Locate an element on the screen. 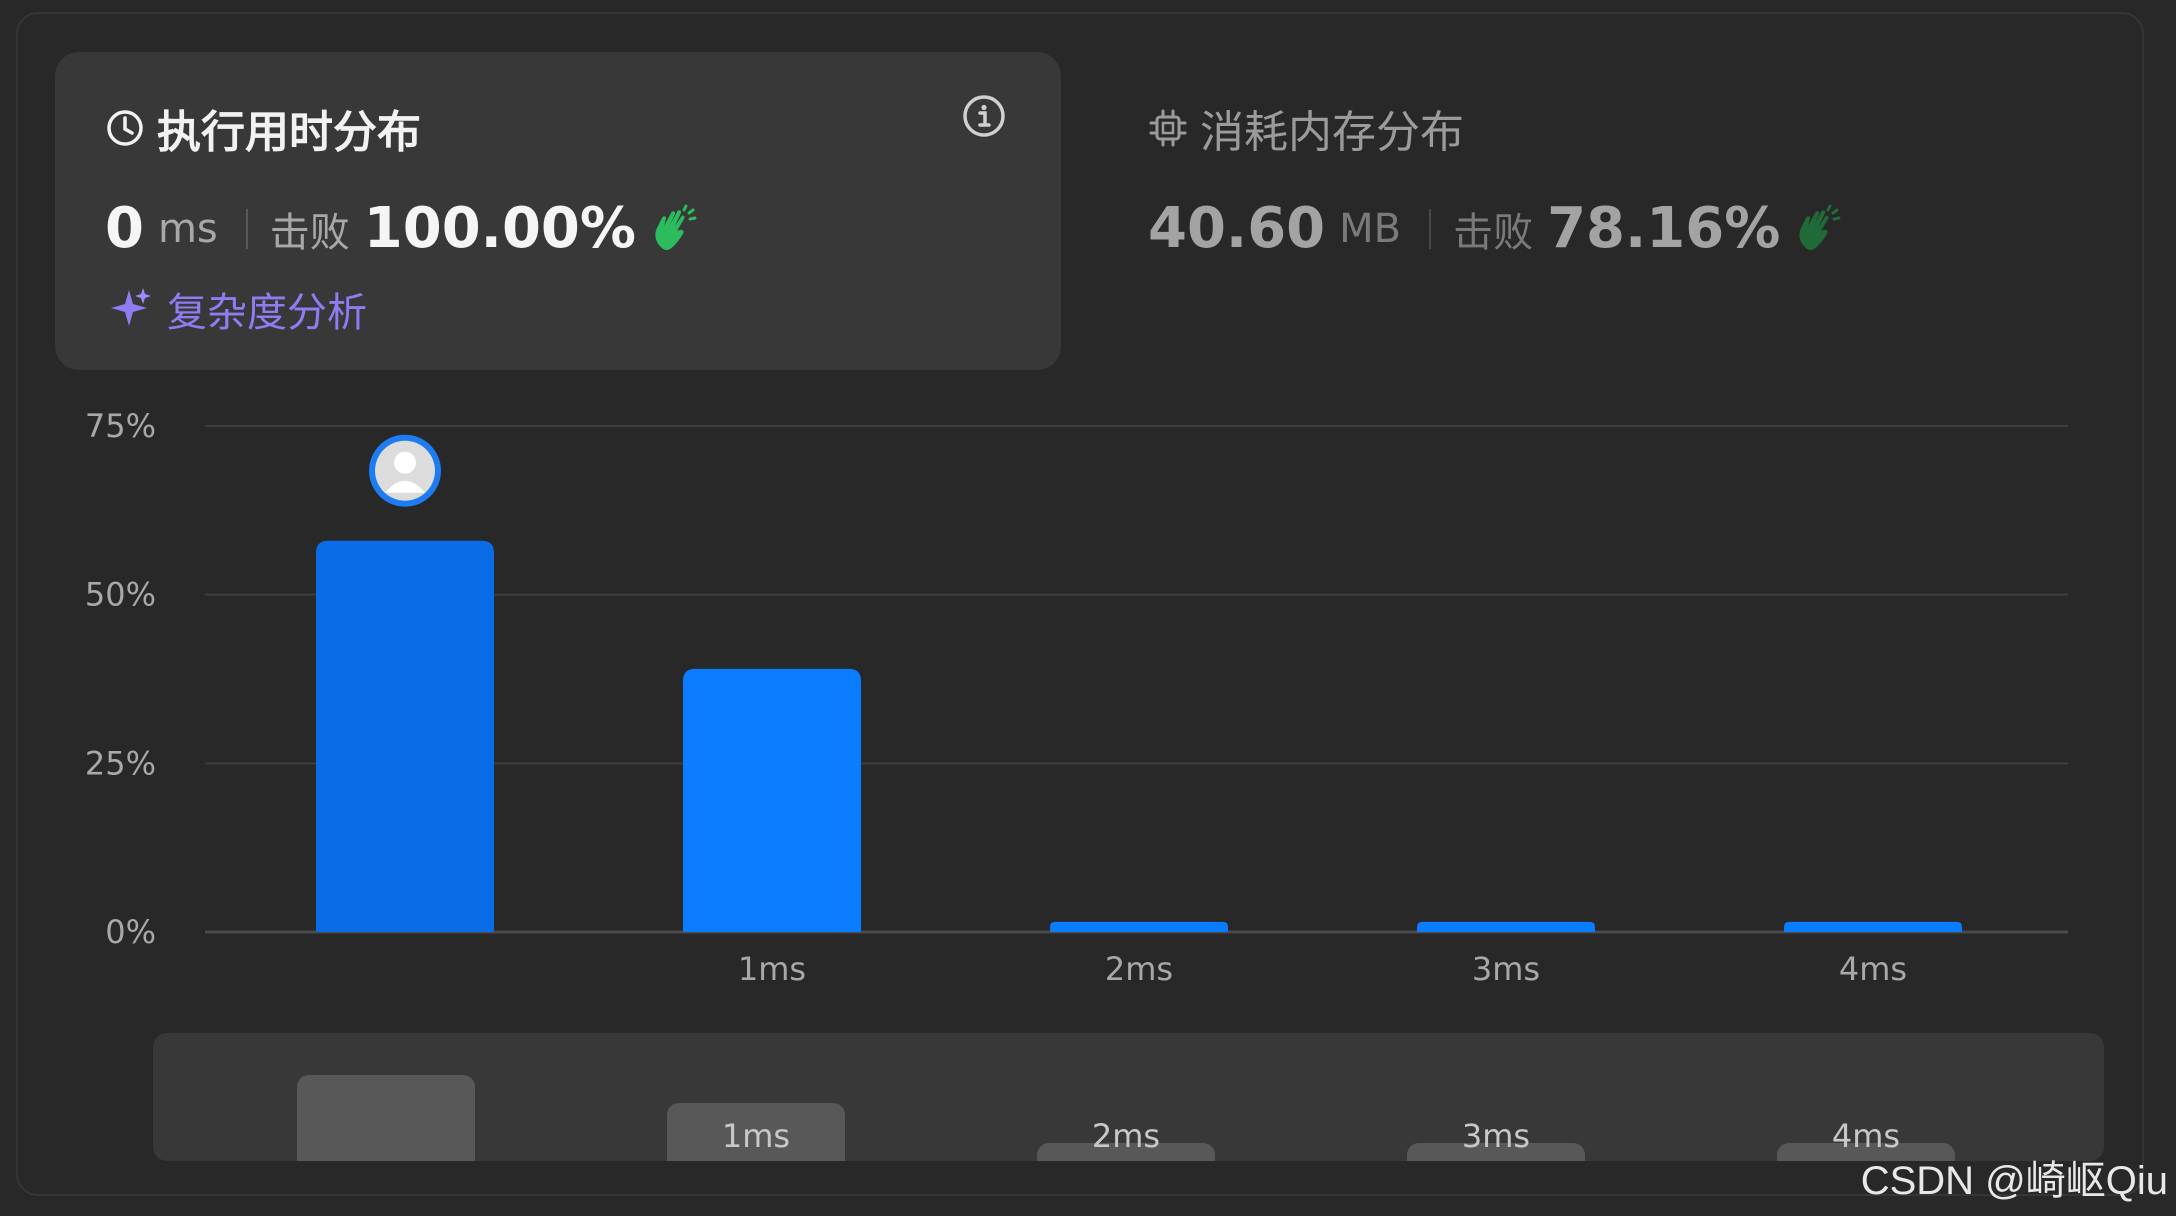 Image resolution: width=2176 pixels, height=1216 pixels. bar-3ms is located at coordinates (1506, 926).